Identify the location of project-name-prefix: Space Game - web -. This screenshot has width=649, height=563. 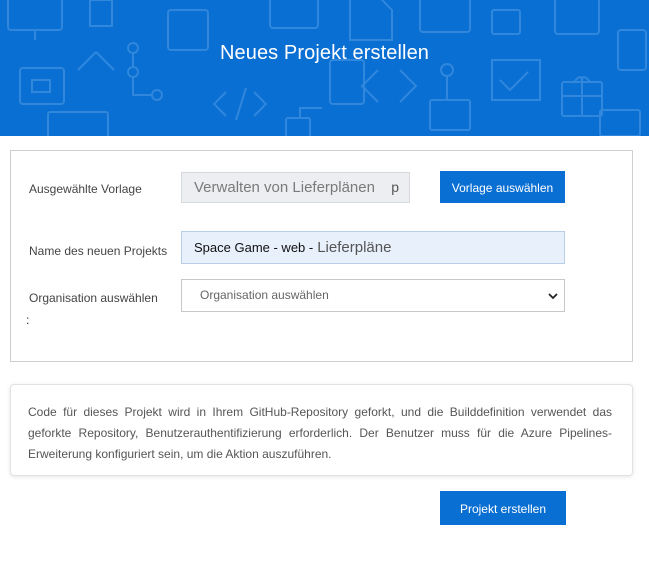
(254, 247).